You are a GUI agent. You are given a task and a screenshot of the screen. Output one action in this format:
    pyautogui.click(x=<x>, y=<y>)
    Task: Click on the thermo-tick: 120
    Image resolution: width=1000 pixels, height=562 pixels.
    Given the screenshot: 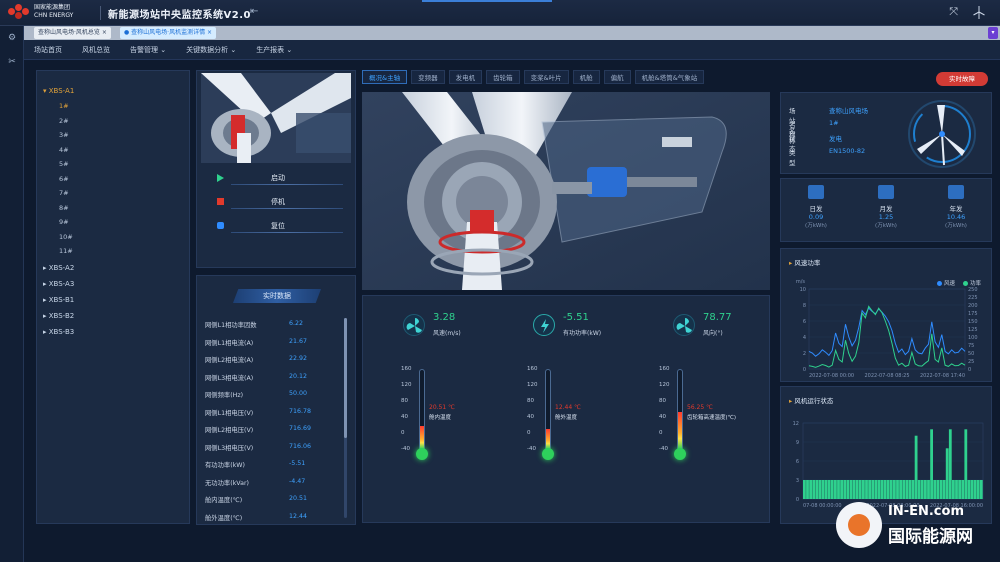 What is the action you would take?
    pyautogui.click(x=664, y=385)
    